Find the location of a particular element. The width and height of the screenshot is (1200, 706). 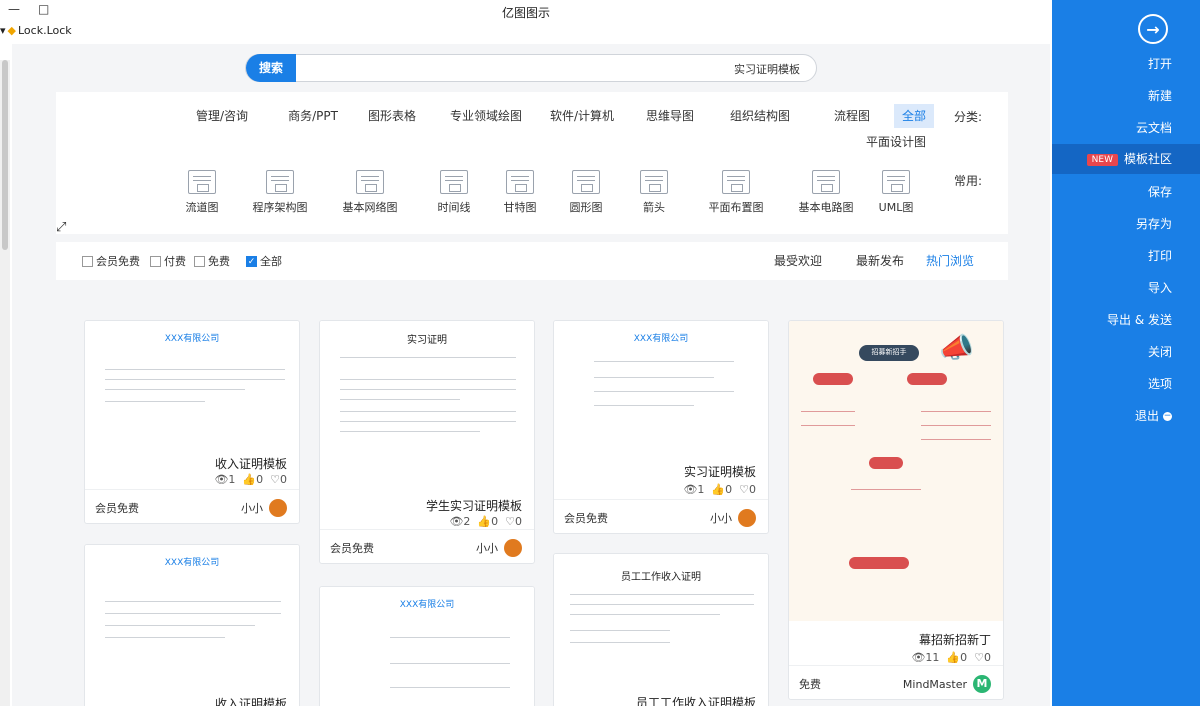

sidebar-item-print: 打印 is located at coordinates (1160, 256).